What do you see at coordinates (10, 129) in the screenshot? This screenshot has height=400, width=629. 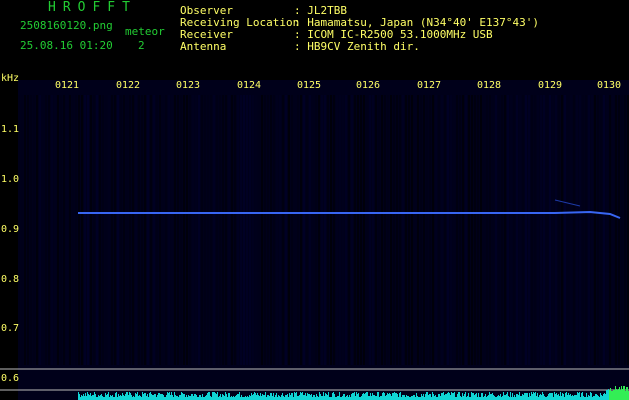 I see `freq-tick: 1.1` at bounding box center [10, 129].